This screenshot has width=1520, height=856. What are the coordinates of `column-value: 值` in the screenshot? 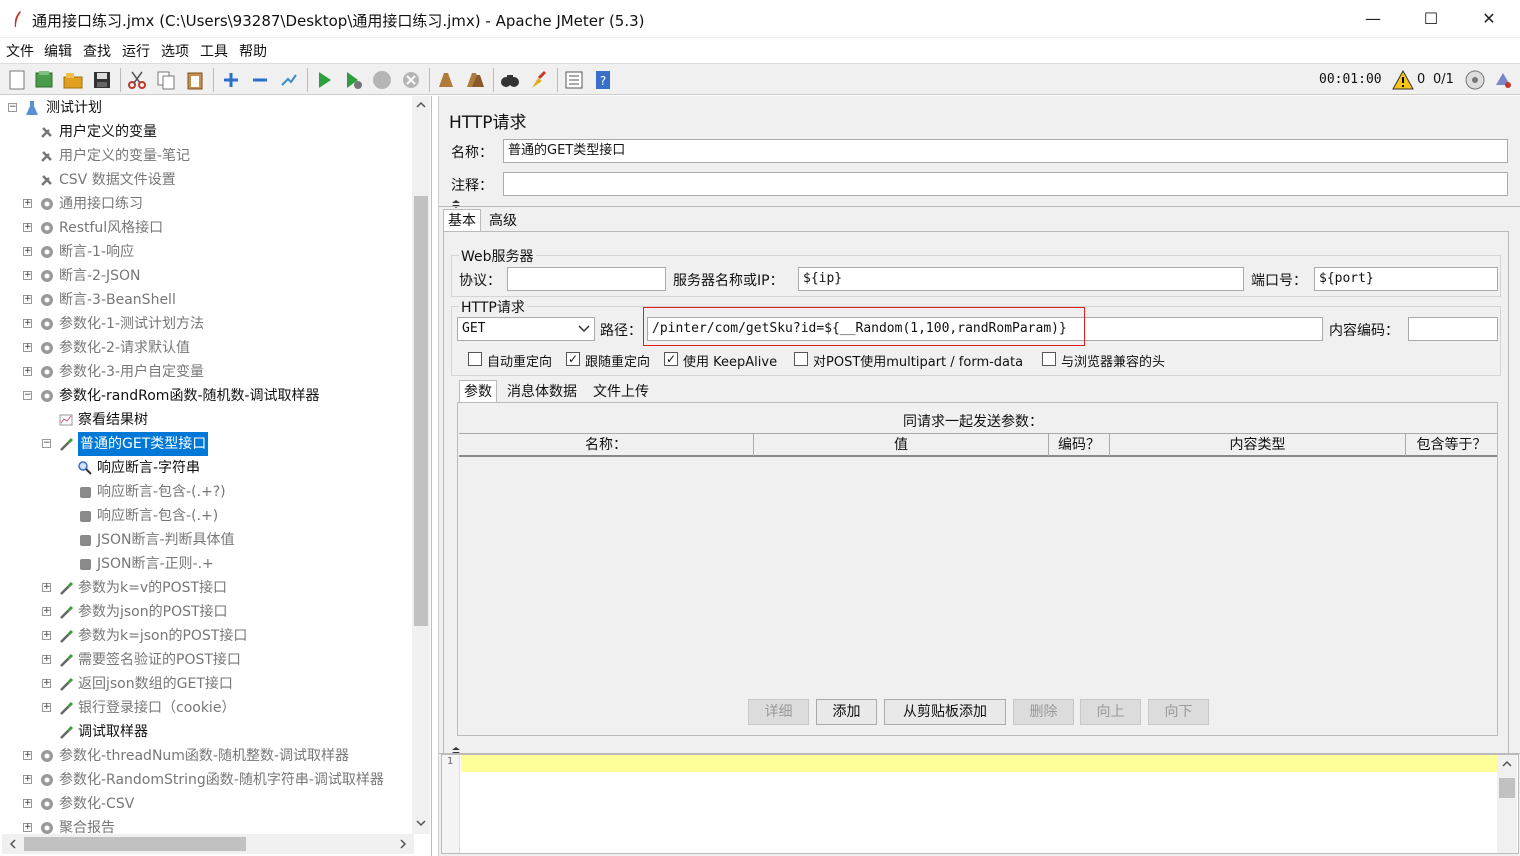 It's located at (901, 445).